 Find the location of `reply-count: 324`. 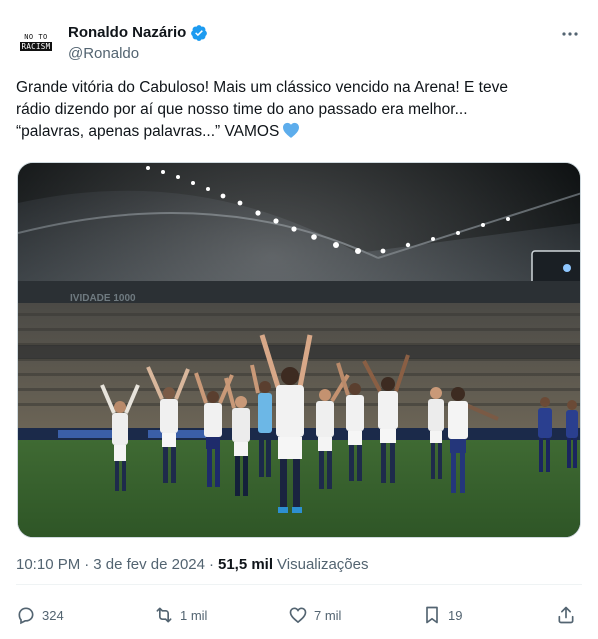

reply-count: 324 is located at coordinates (53, 615).